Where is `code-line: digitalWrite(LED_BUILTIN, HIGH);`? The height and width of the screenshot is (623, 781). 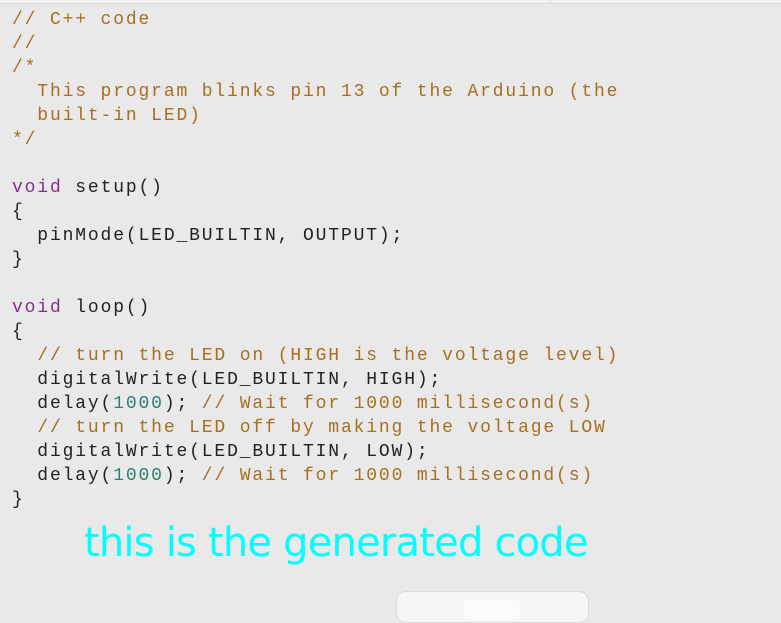 code-line: digitalWrite(LED_BUILTIN, HIGH); is located at coordinates (315, 380).